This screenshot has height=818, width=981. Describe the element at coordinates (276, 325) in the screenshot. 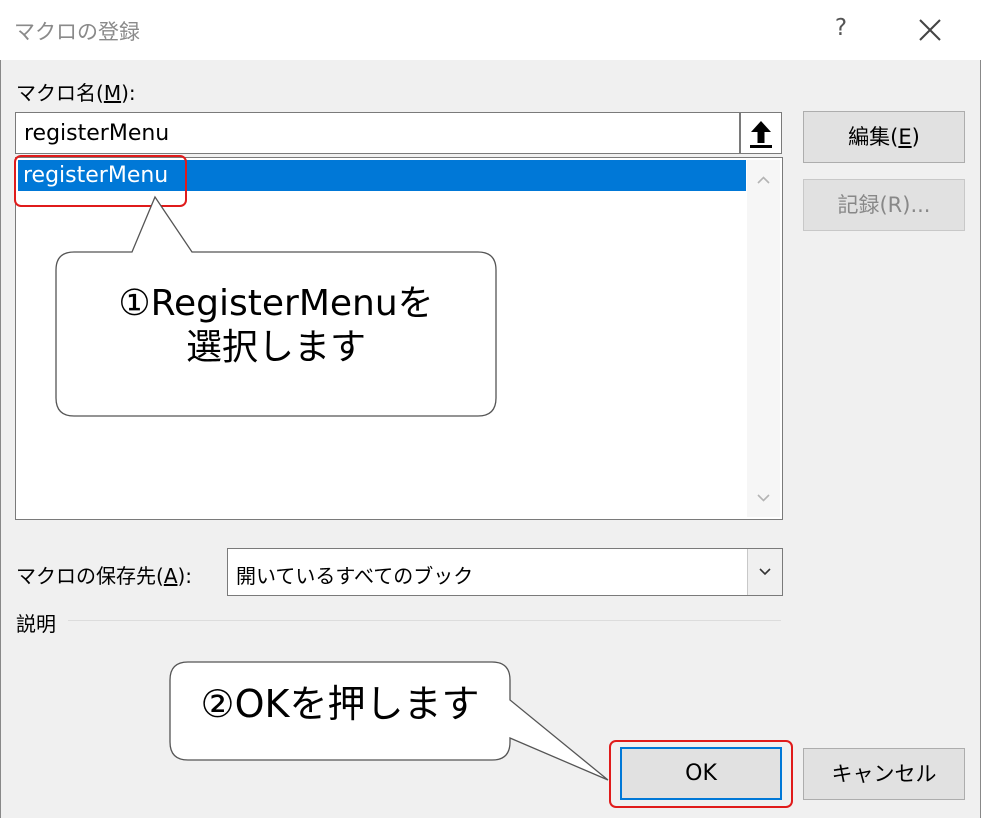

I see `callout-text-1: ①RegisterMenuを 選択します` at that location.